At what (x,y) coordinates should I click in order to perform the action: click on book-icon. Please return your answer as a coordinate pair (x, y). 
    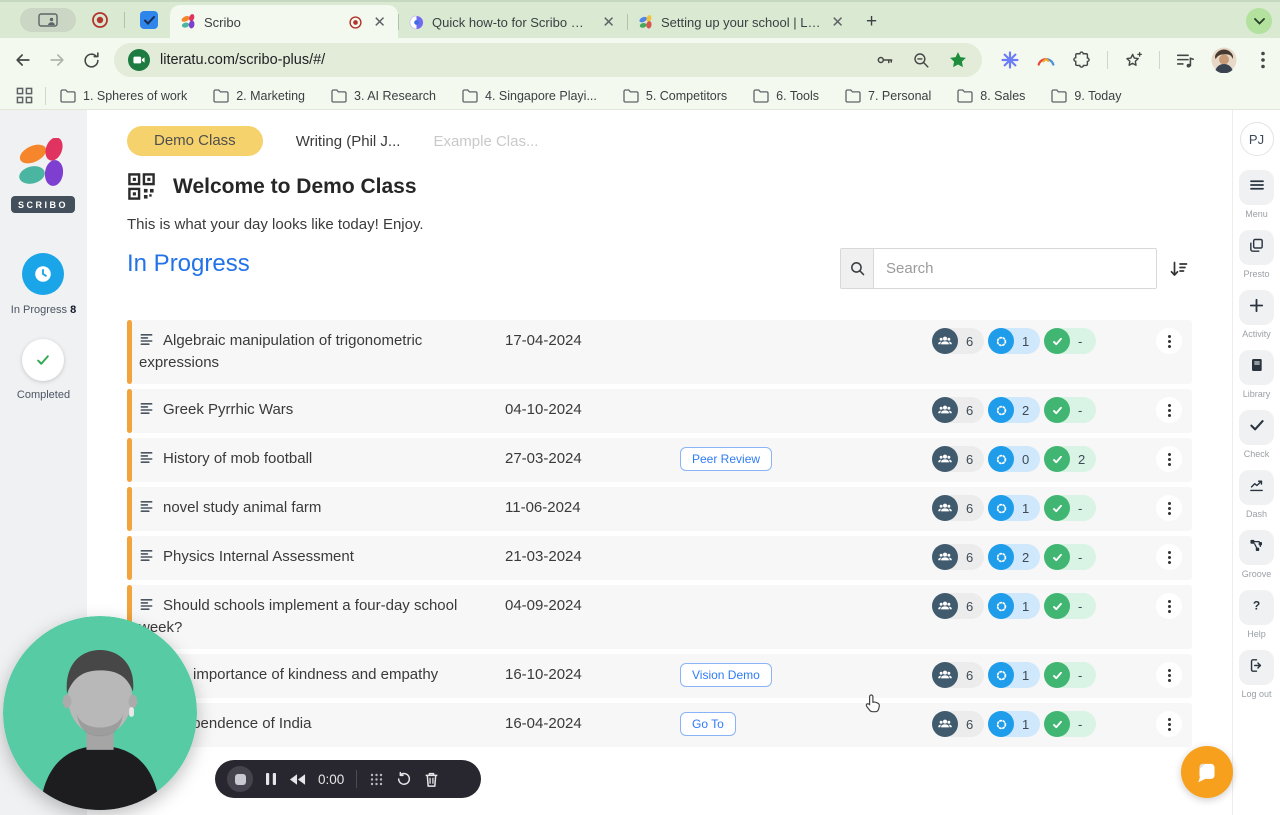
    Looking at the image, I should click on (1257, 367).